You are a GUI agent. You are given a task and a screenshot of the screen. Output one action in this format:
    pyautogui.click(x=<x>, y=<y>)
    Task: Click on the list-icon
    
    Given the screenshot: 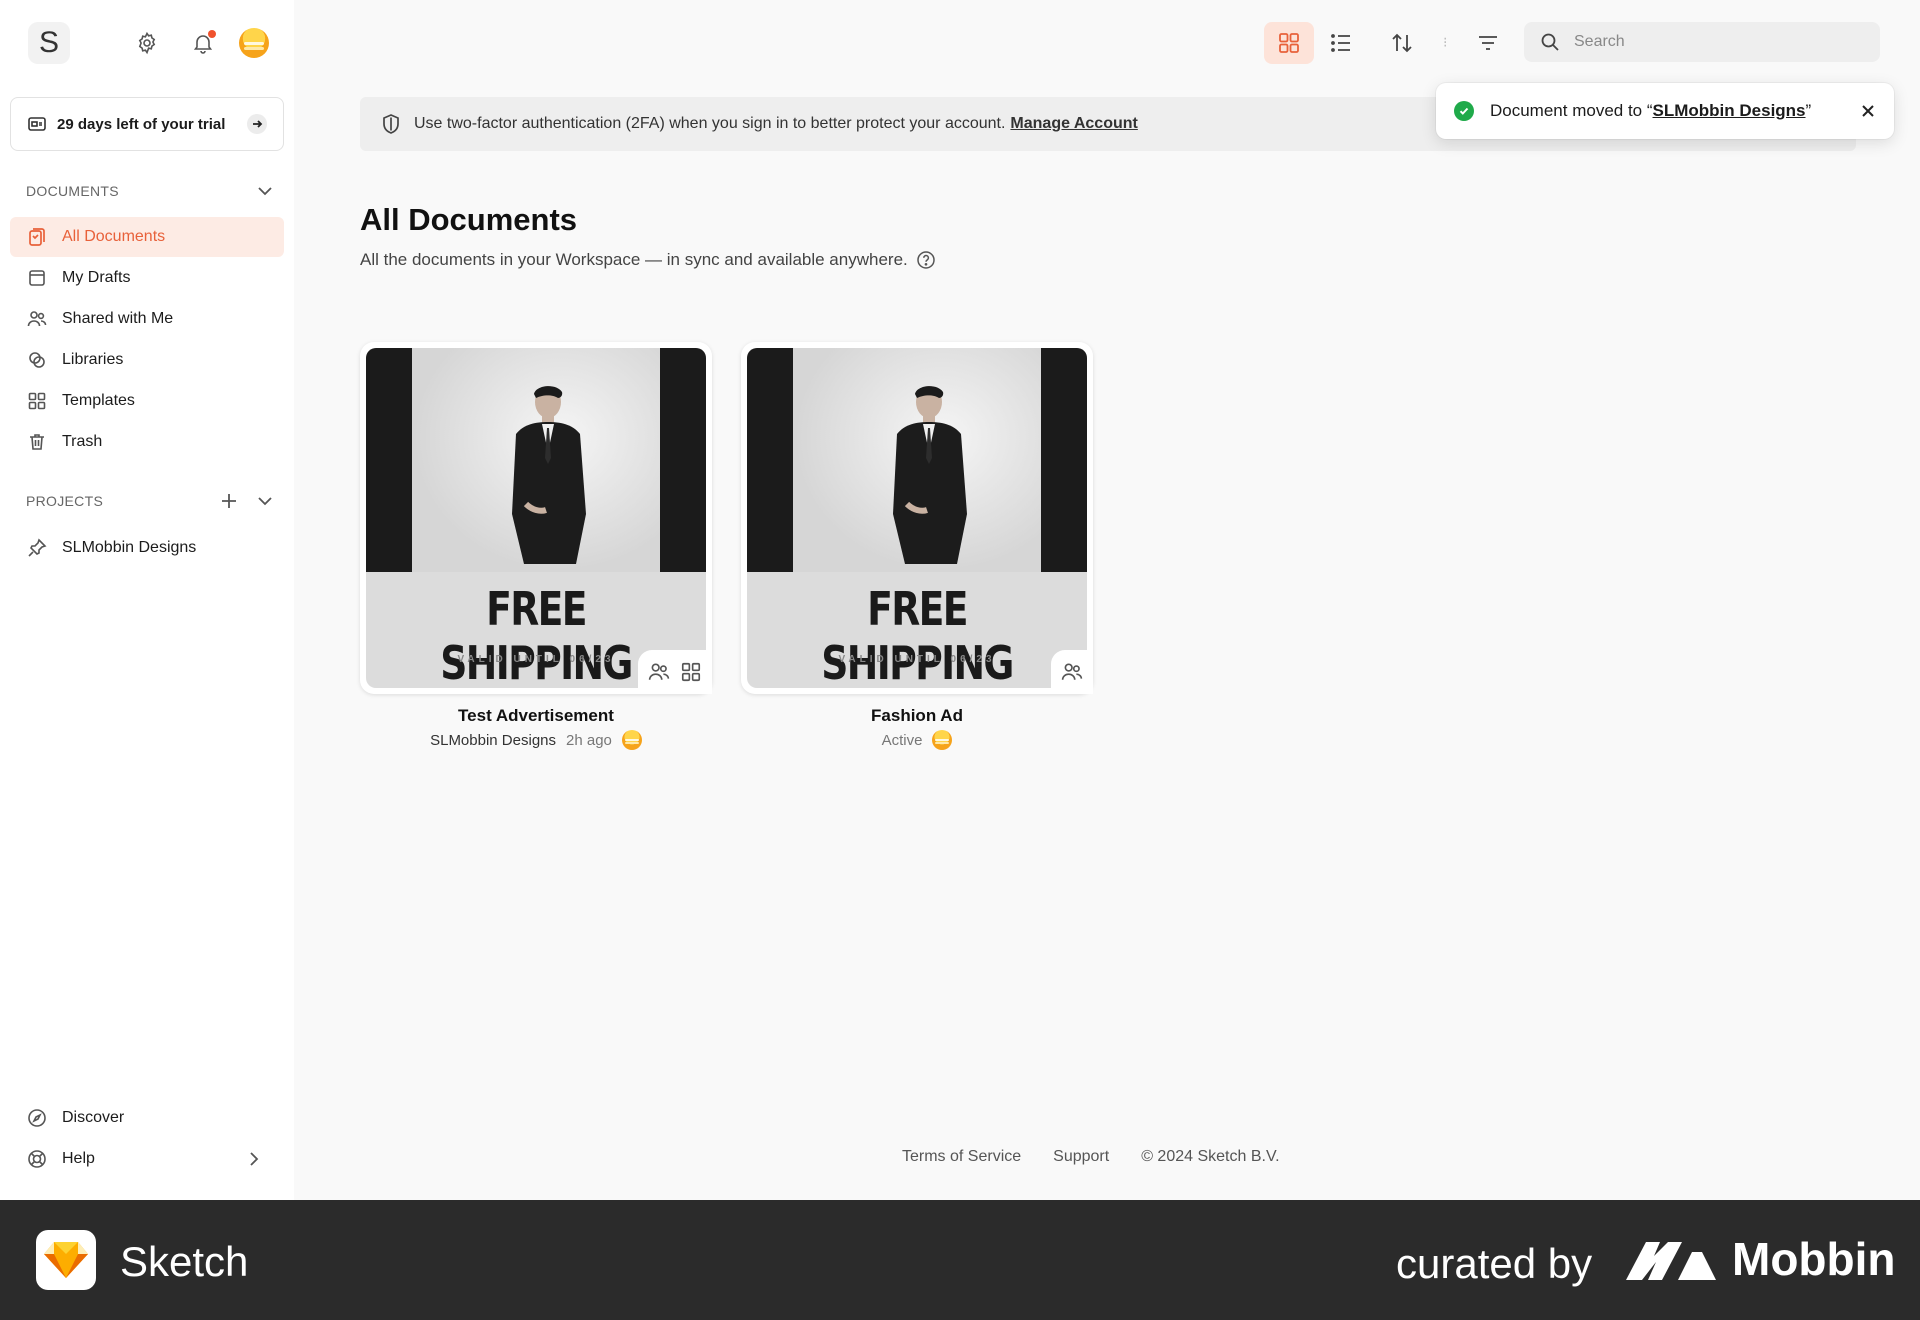 What is the action you would take?
    pyautogui.click(x=1340, y=43)
    